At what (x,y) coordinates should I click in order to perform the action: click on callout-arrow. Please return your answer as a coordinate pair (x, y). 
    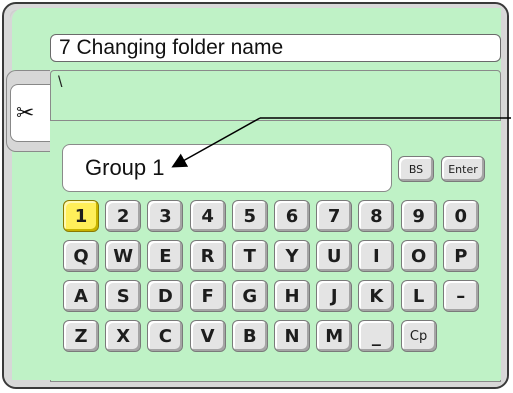
    Looking at the image, I should click on (216, 142).